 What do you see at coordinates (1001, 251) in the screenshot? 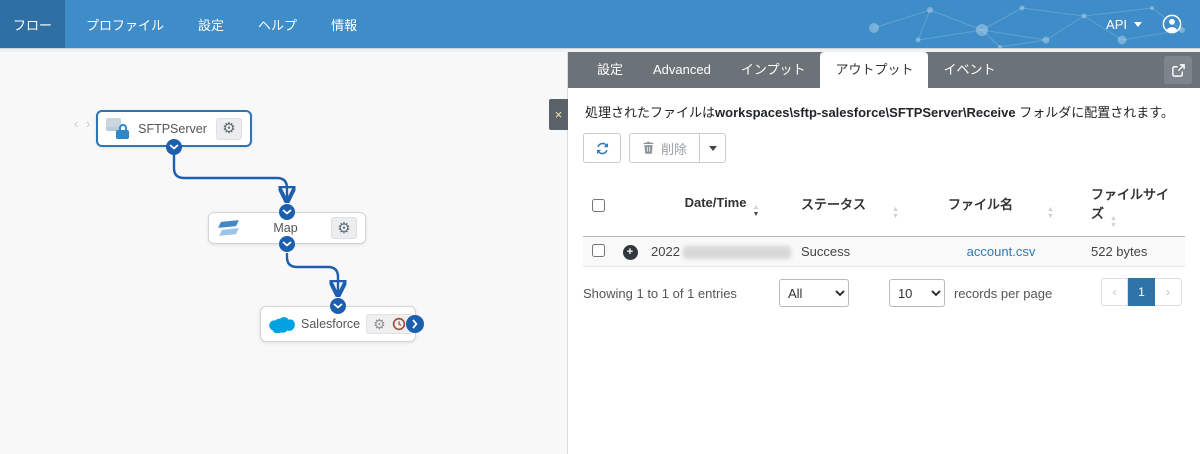
I see `file-link: account.csv` at bounding box center [1001, 251].